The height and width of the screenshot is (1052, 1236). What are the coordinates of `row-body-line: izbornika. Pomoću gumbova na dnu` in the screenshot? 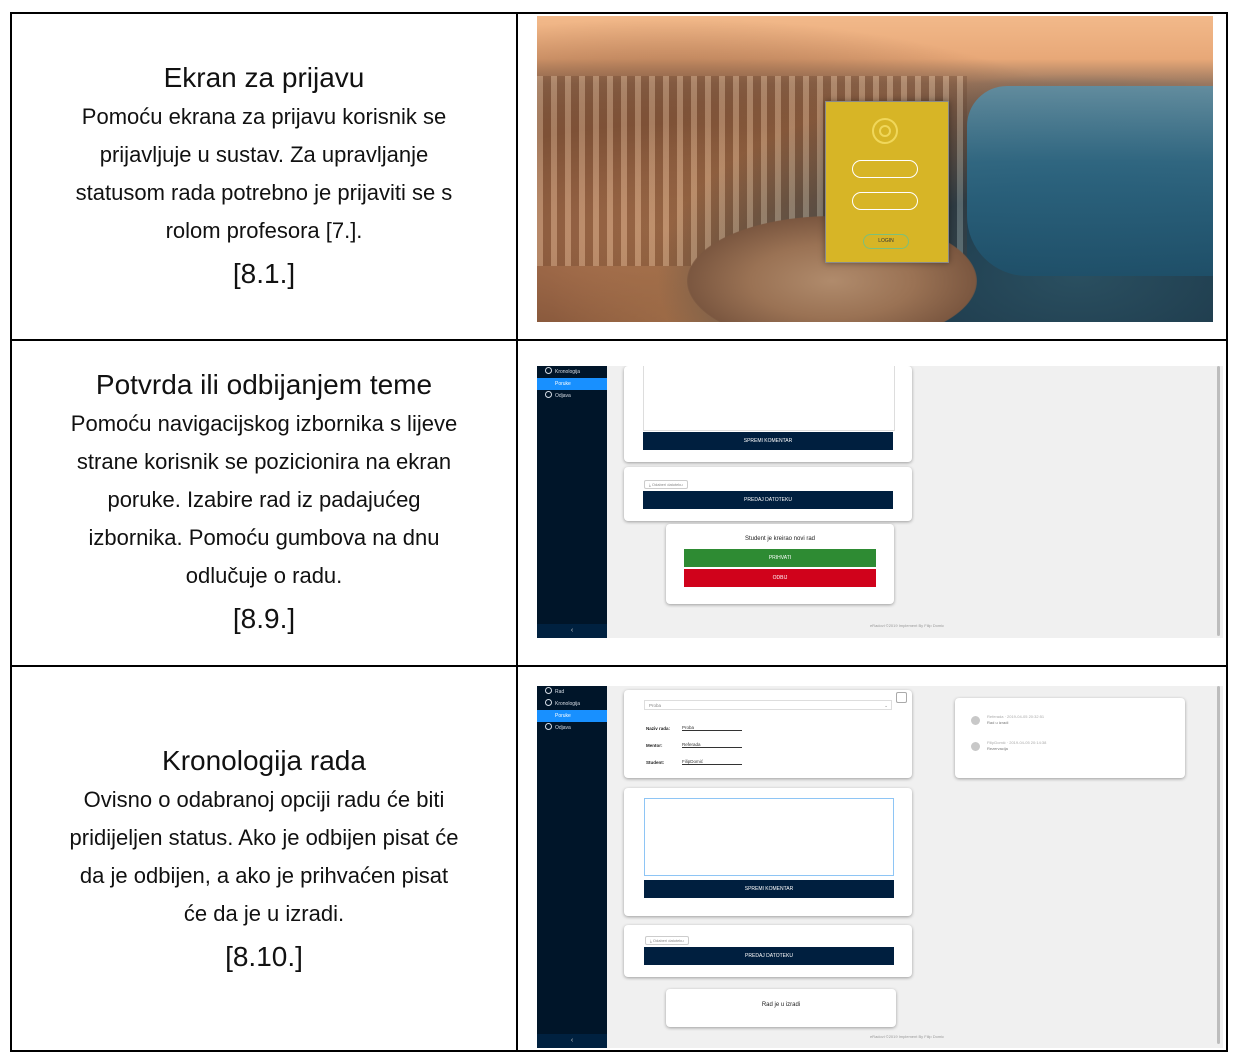 It's located at (264, 537).